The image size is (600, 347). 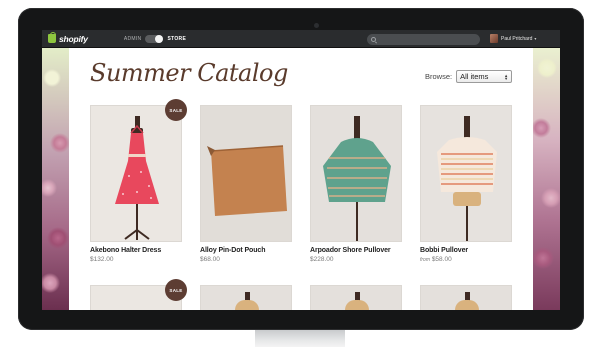 I want to click on product-price: from $58.00, so click(x=466, y=259).